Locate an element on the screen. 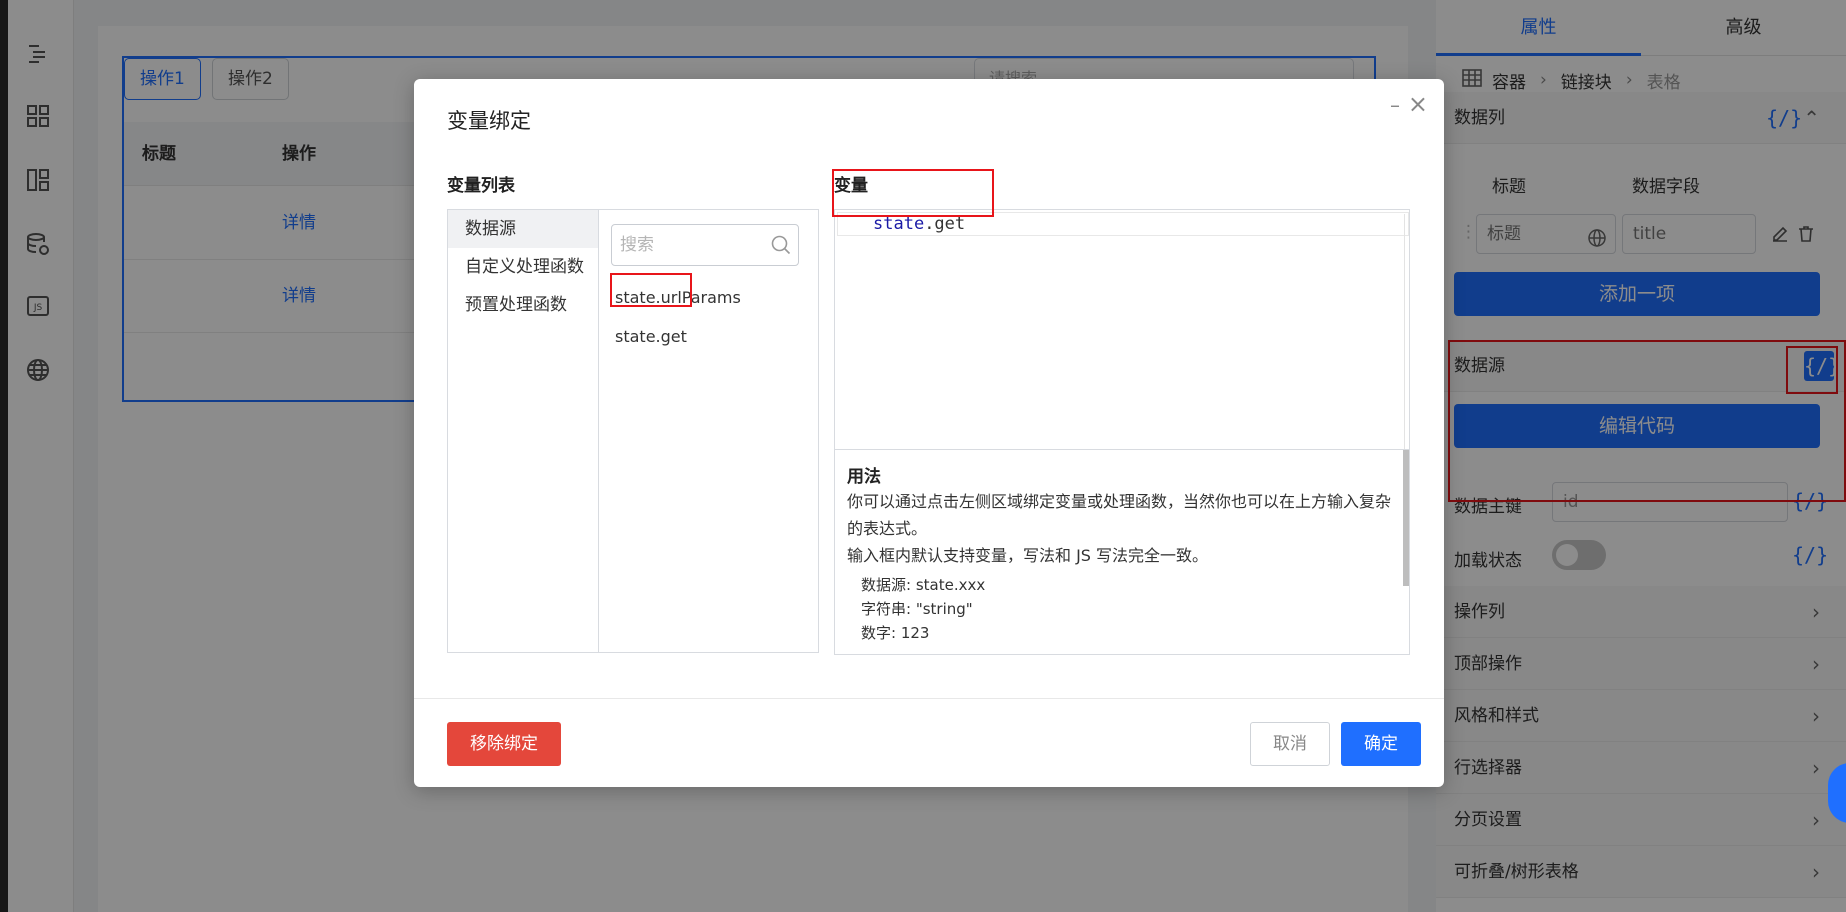  usage-example: 数字: 123 is located at coordinates (895, 633).